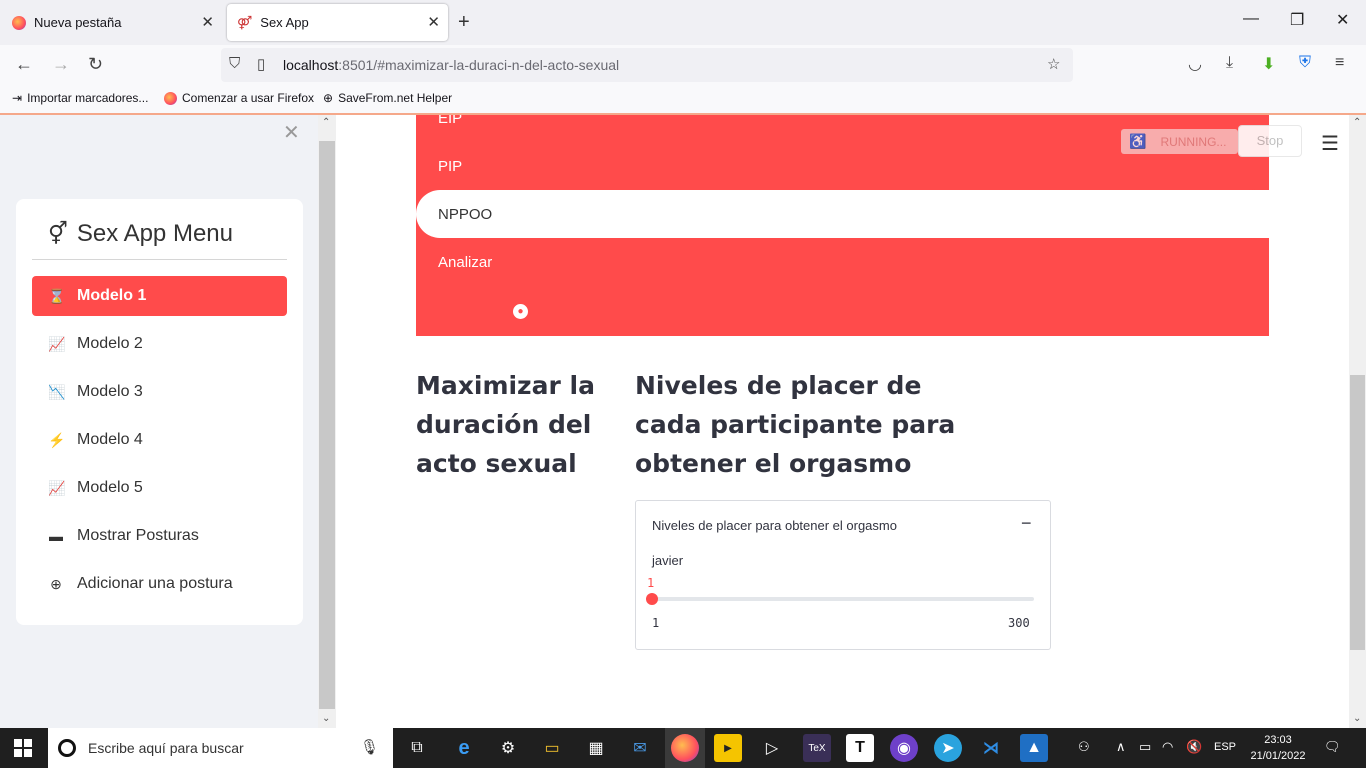 This screenshot has width=1366, height=768. What do you see at coordinates (1278, 748) in the screenshot?
I see `clock: 23:03 21/01/2022` at bounding box center [1278, 748].